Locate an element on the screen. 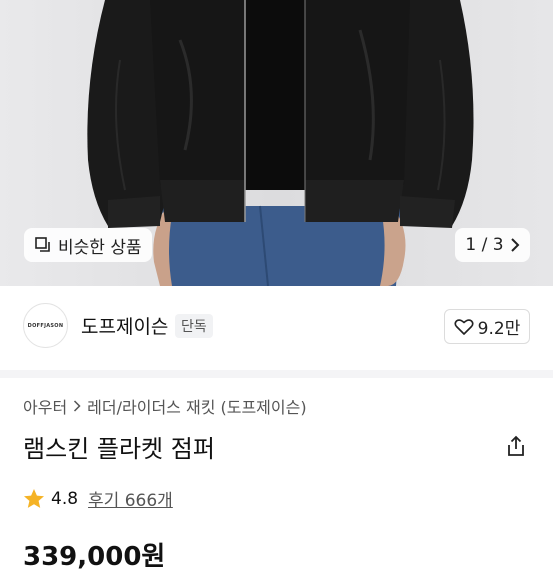  store-logo: DOFFJASON is located at coordinates (45, 325).